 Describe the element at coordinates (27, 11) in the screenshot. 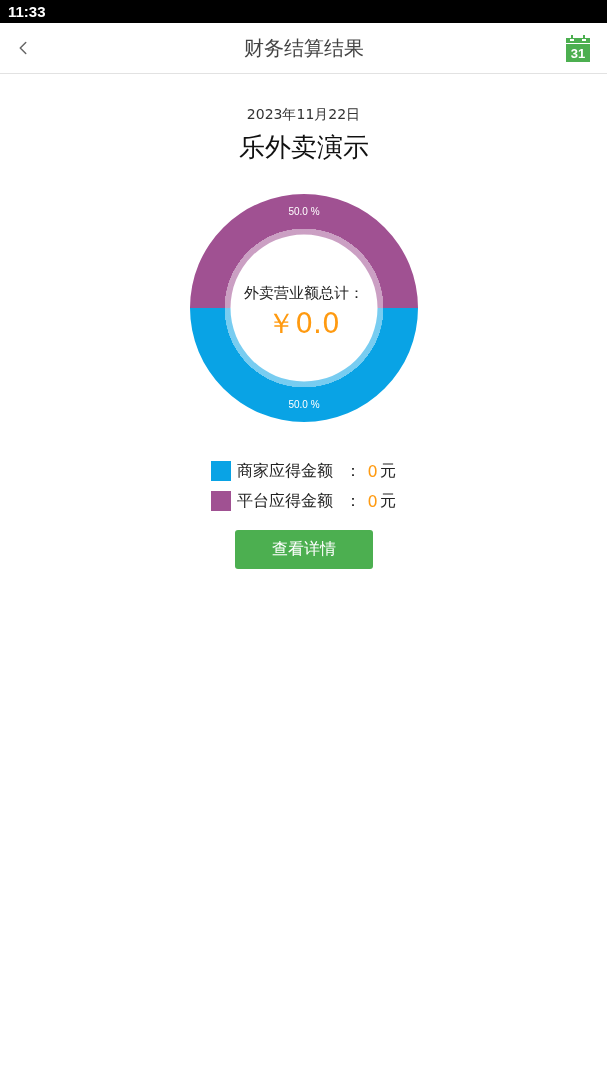

I see `status-time: 11:33` at that location.